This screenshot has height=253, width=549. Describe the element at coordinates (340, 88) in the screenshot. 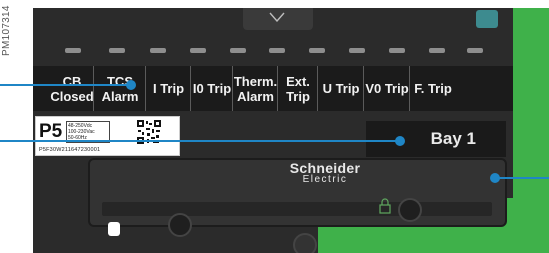

I see `label-u-trip: U Trip` at that location.